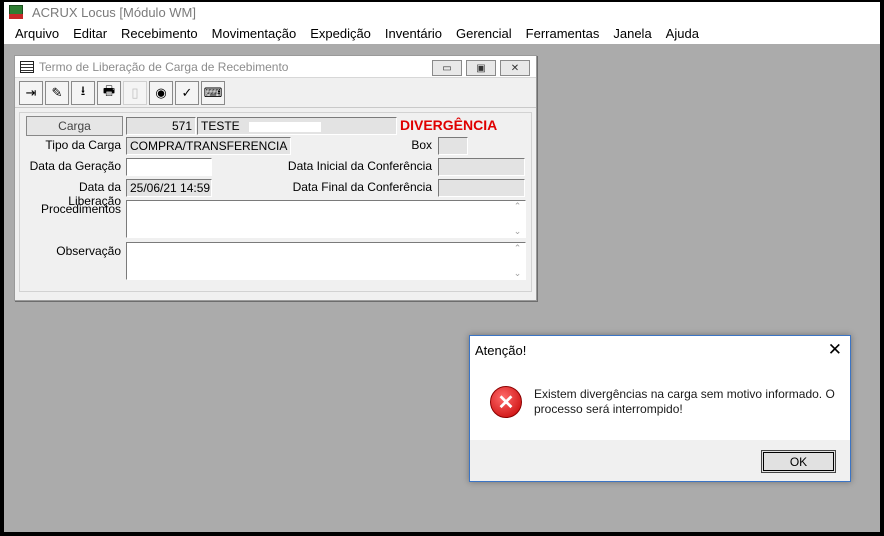 The image size is (884, 536). I want to click on observacao-textarea: ⌃ ⌄, so click(326, 261).